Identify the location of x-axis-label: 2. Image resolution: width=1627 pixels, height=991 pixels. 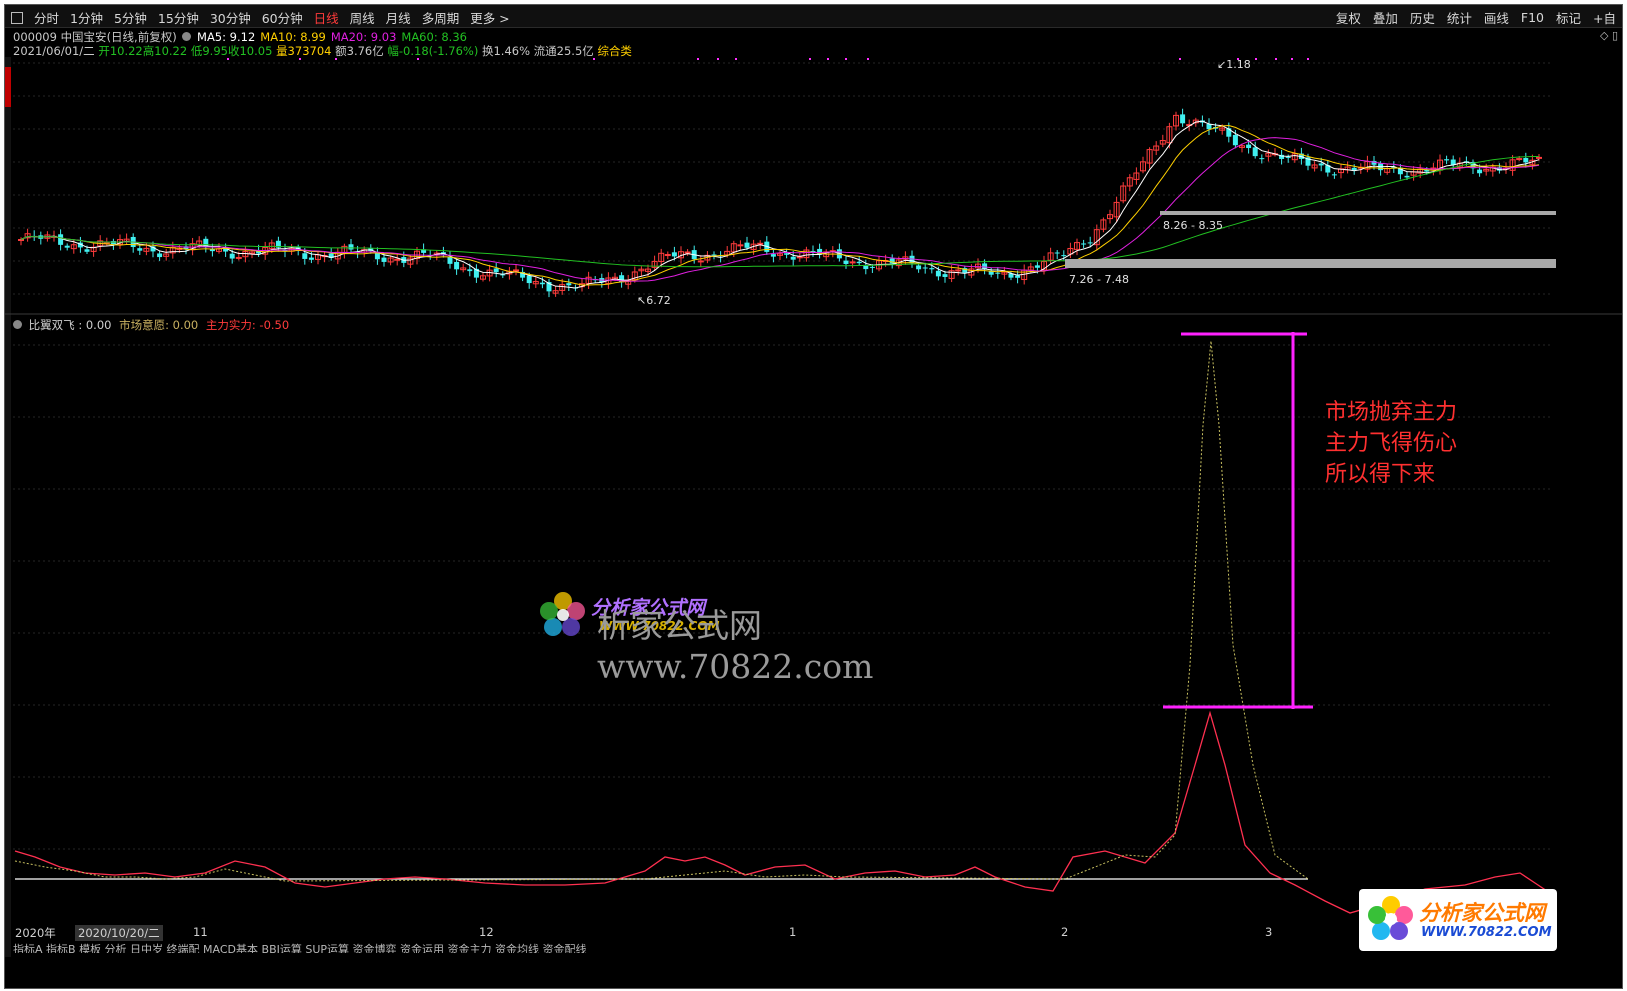
(1065, 932).